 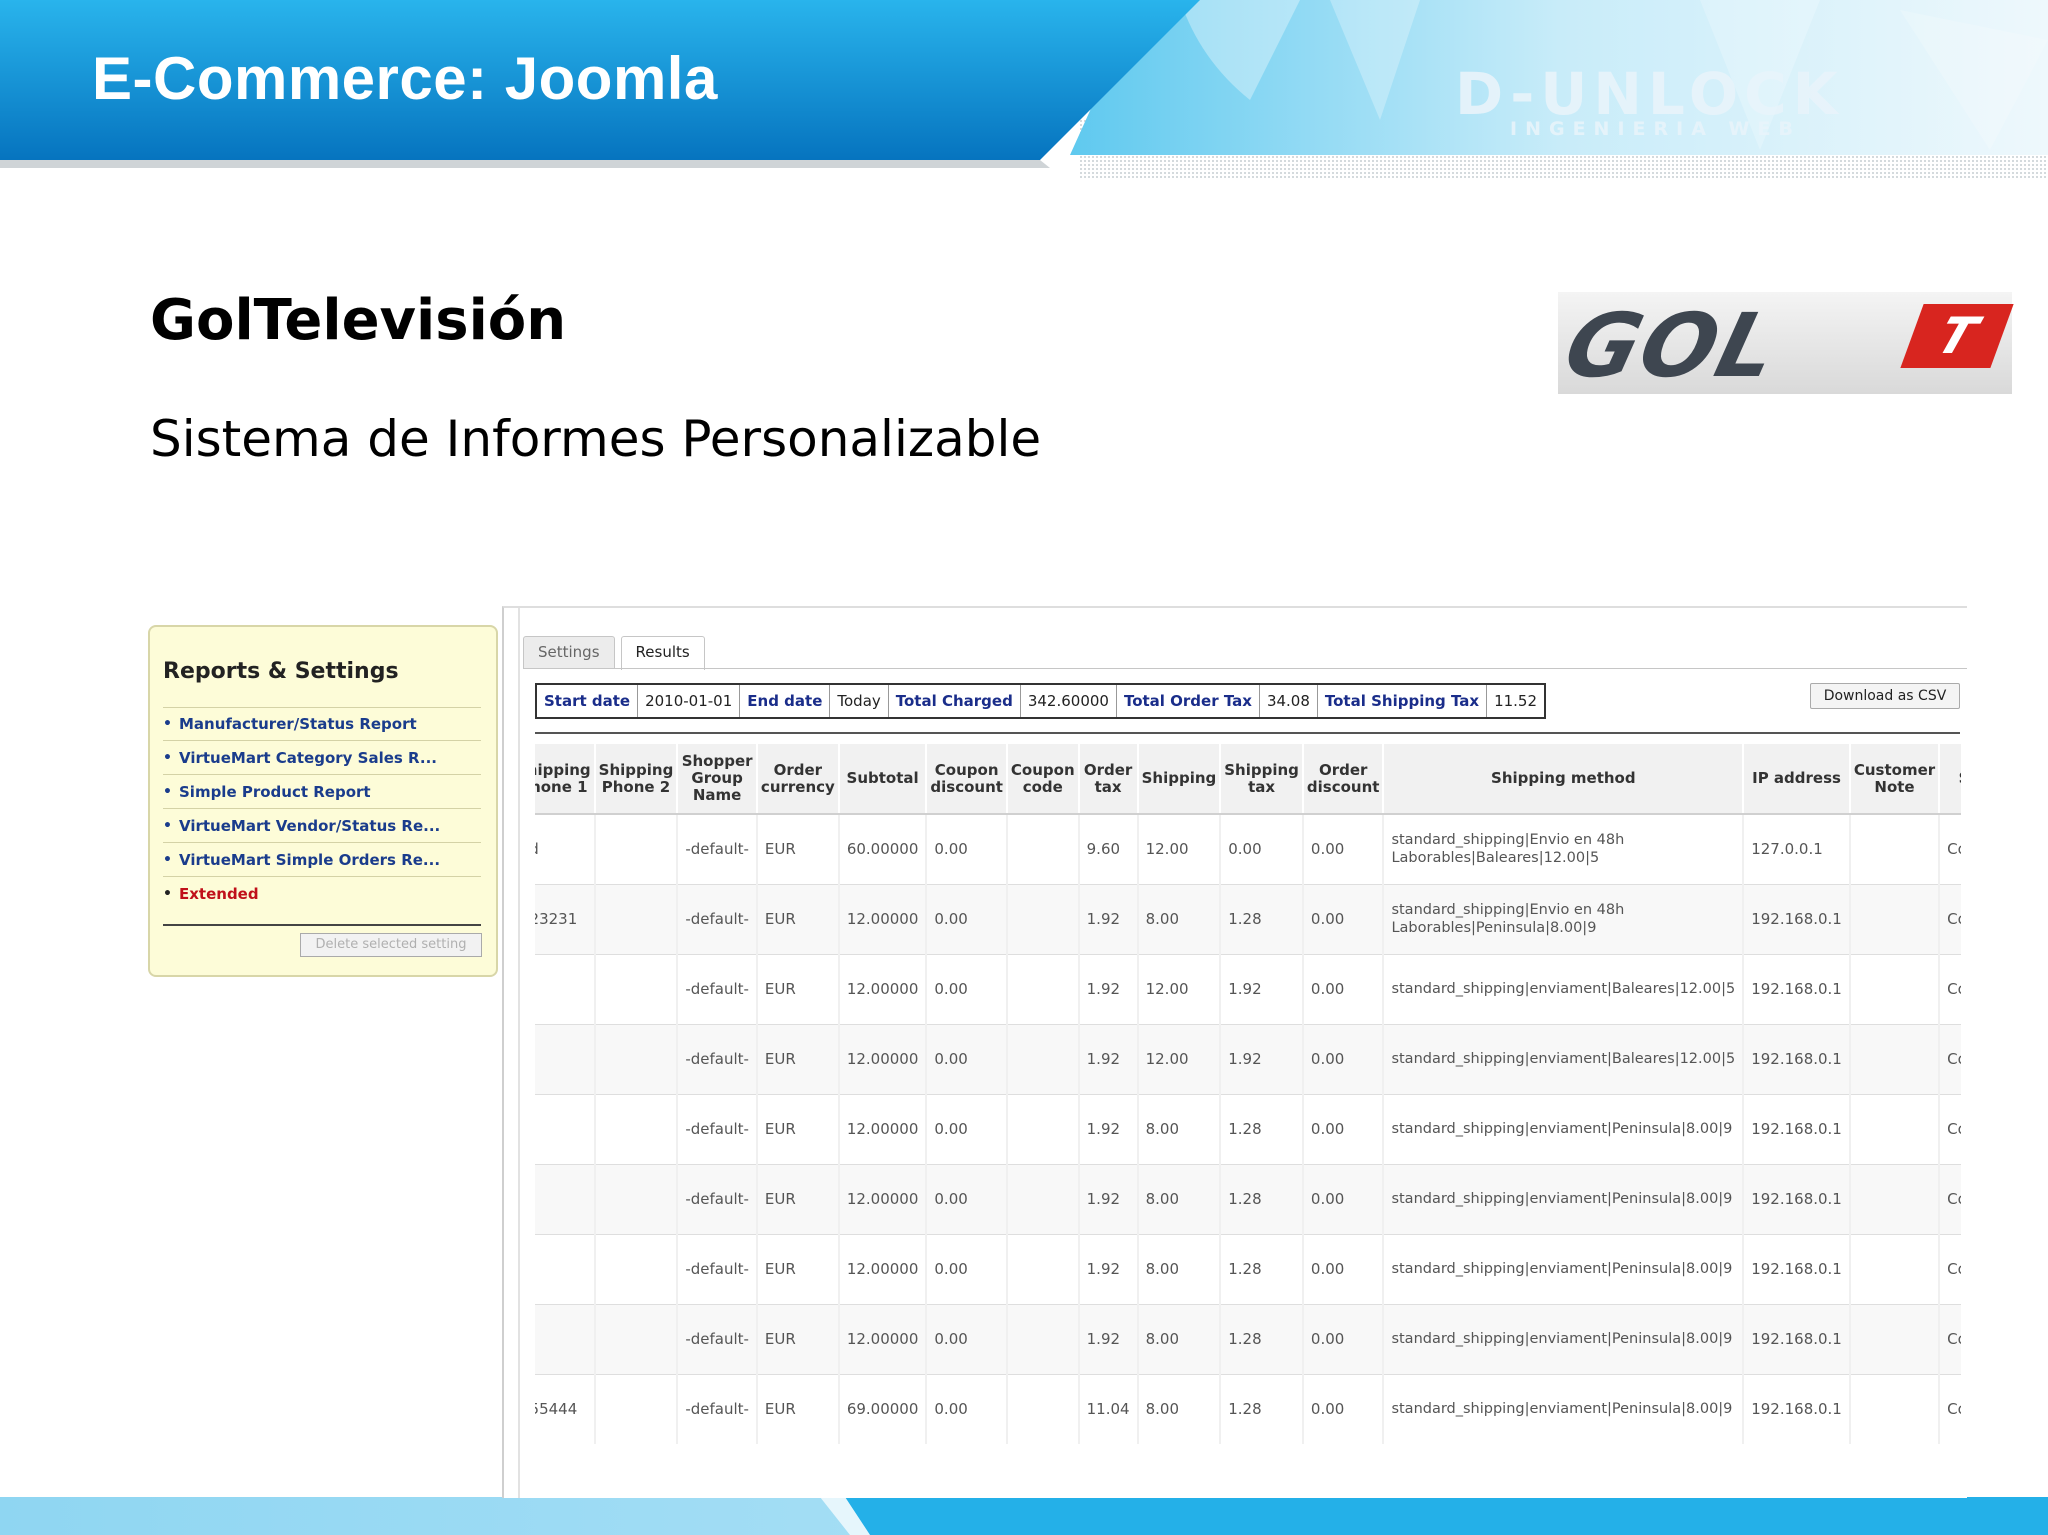 I want to click on column-header: Shipping, so click(x=1179, y=779).